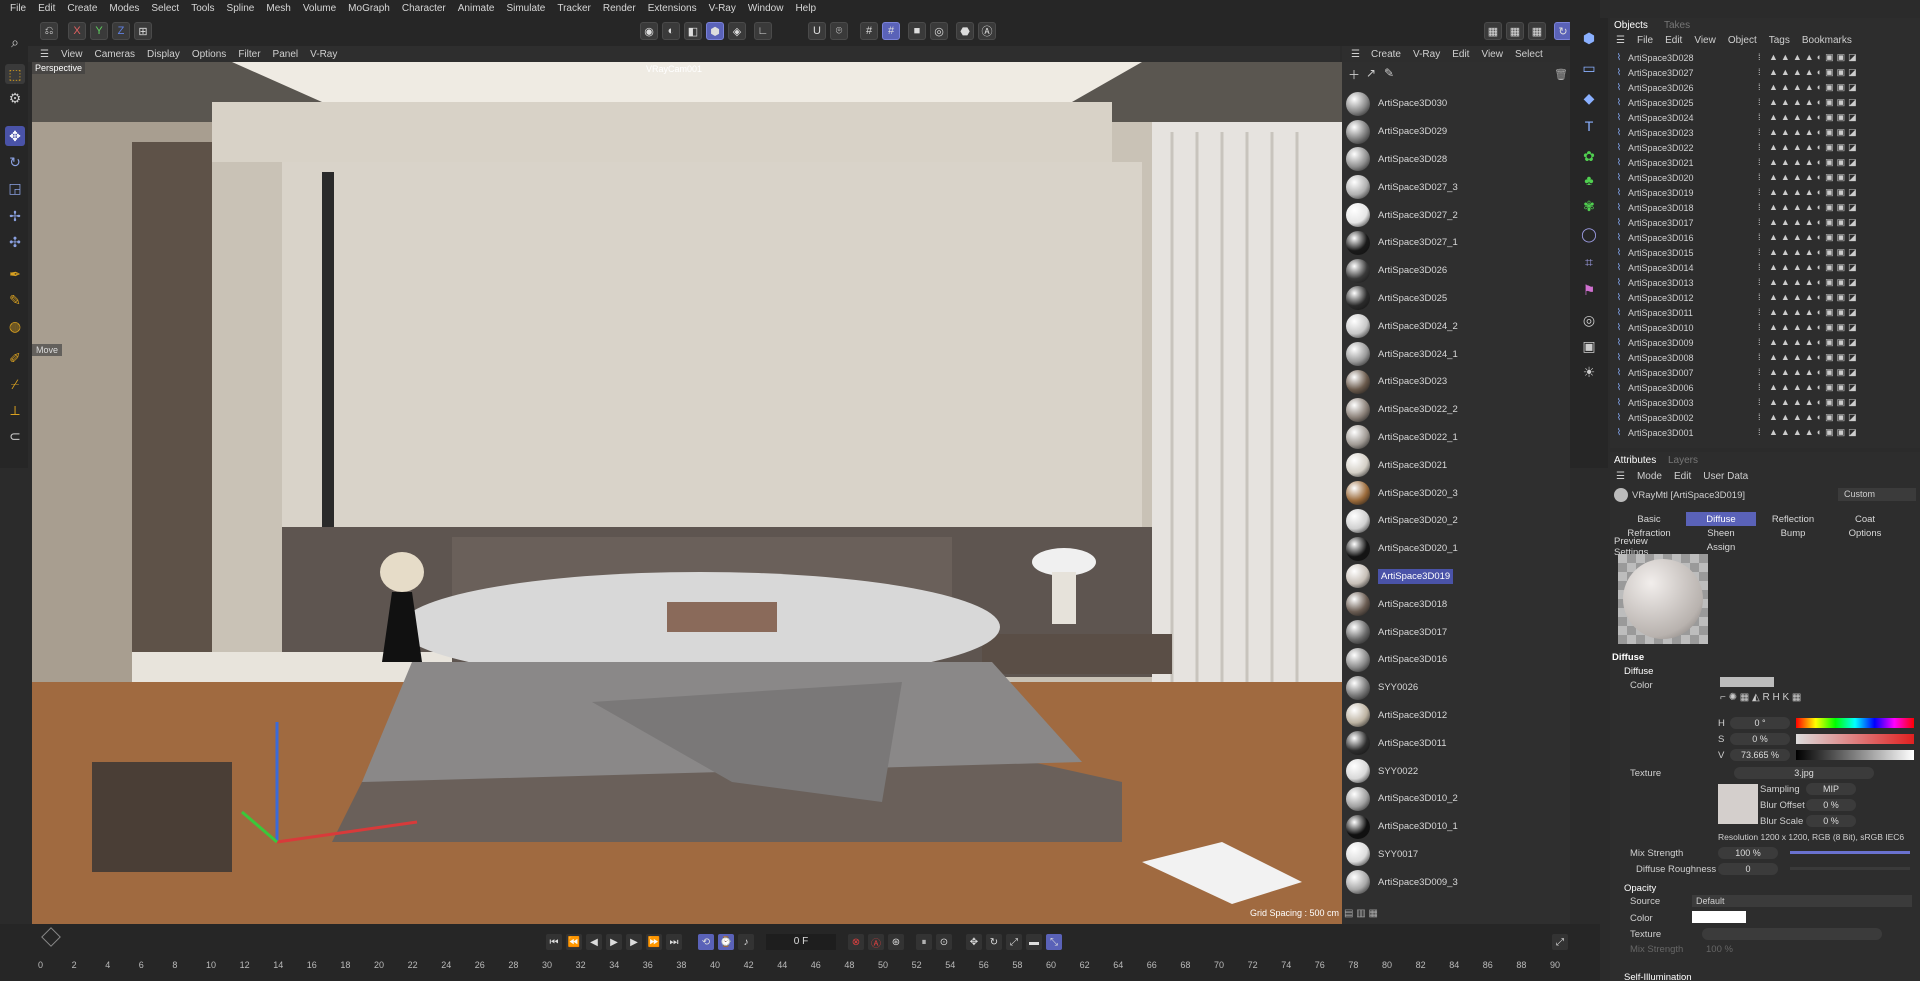 The image size is (1920, 981). I want to click on material-item: ArtiSpace3D028, so click(1456, 160).